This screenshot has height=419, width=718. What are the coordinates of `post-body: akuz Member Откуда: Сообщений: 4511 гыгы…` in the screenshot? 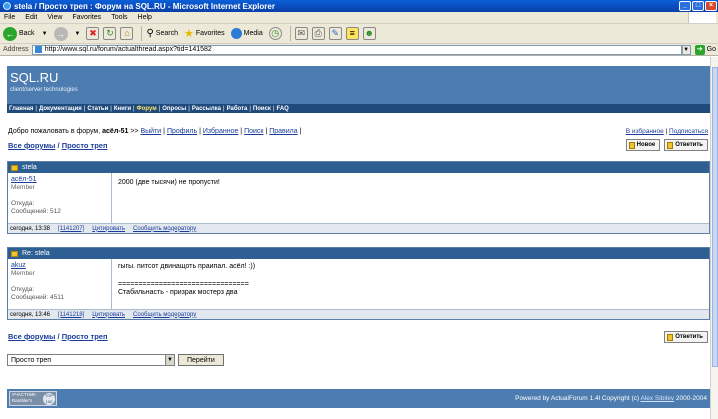 It's located at (358, 284).